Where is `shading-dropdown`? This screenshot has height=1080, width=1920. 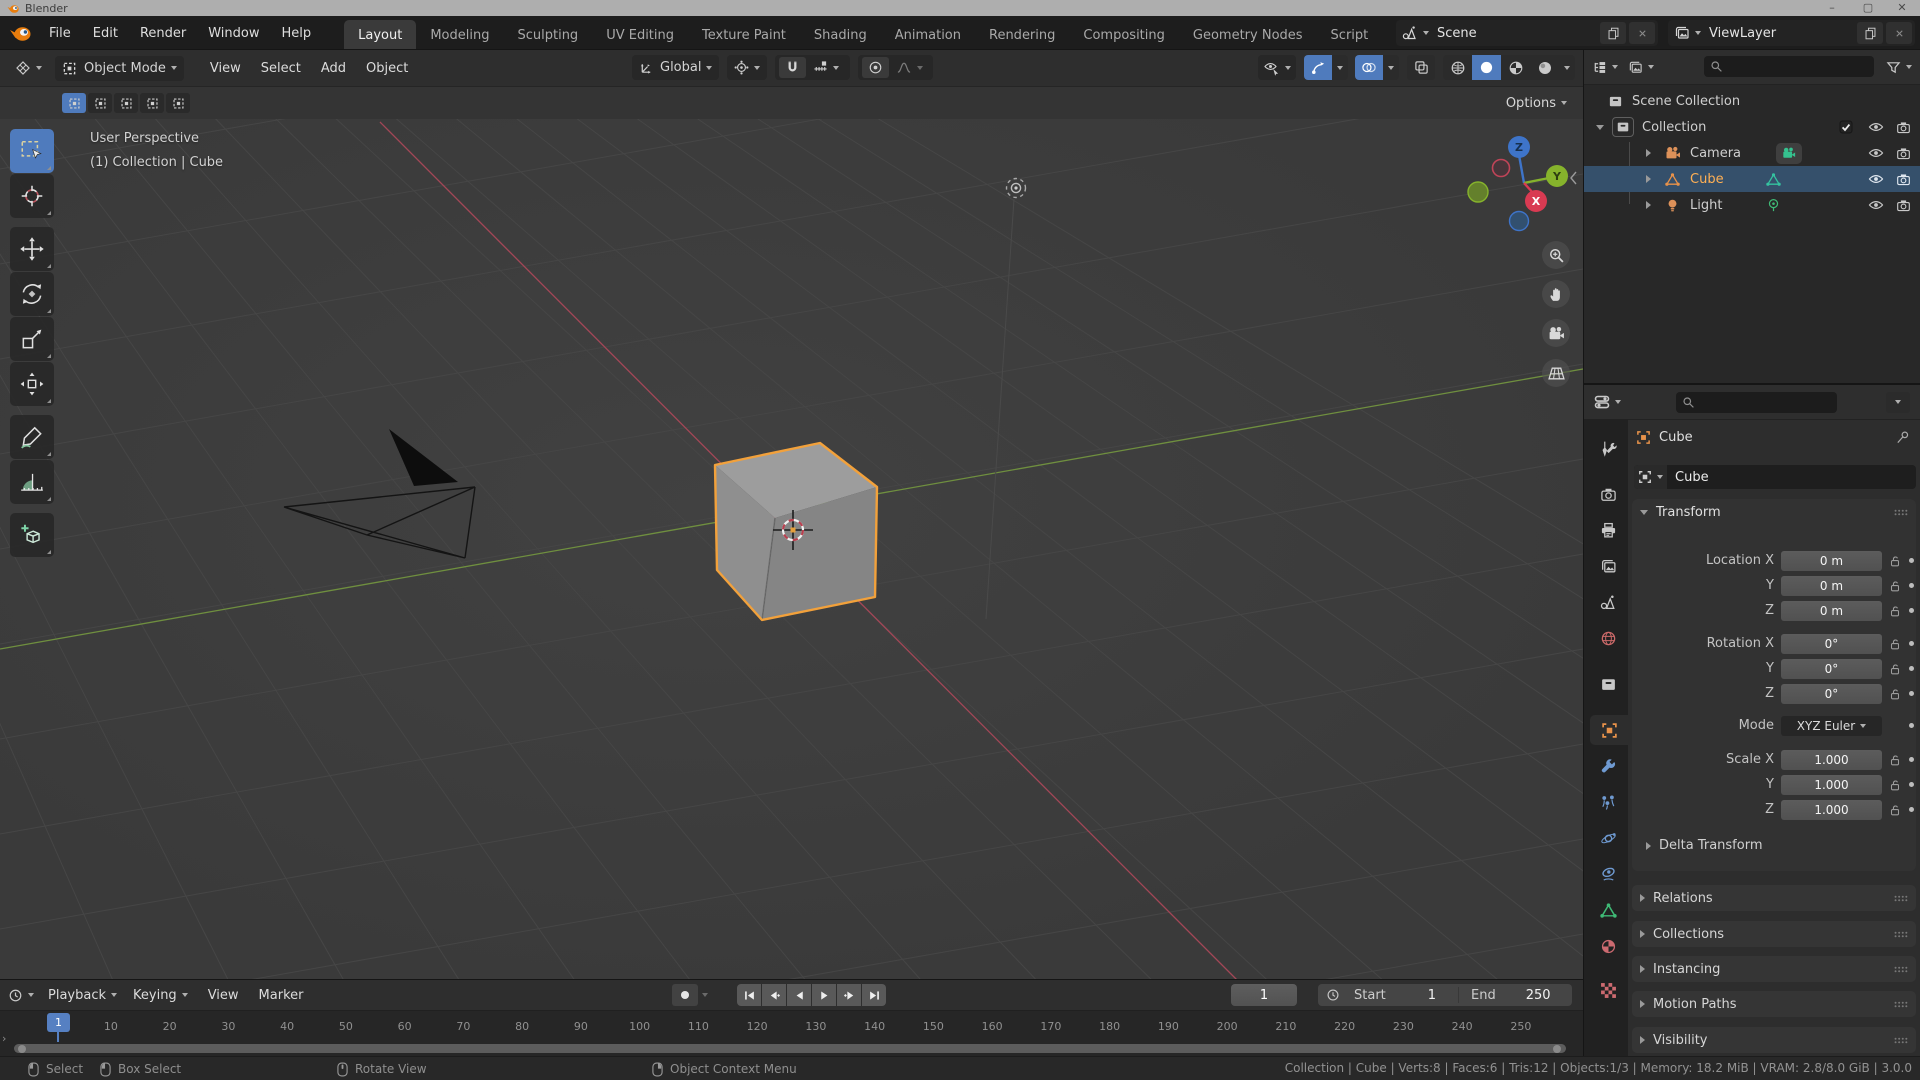 shading-dropdown is located at coordinates (1567, 67).